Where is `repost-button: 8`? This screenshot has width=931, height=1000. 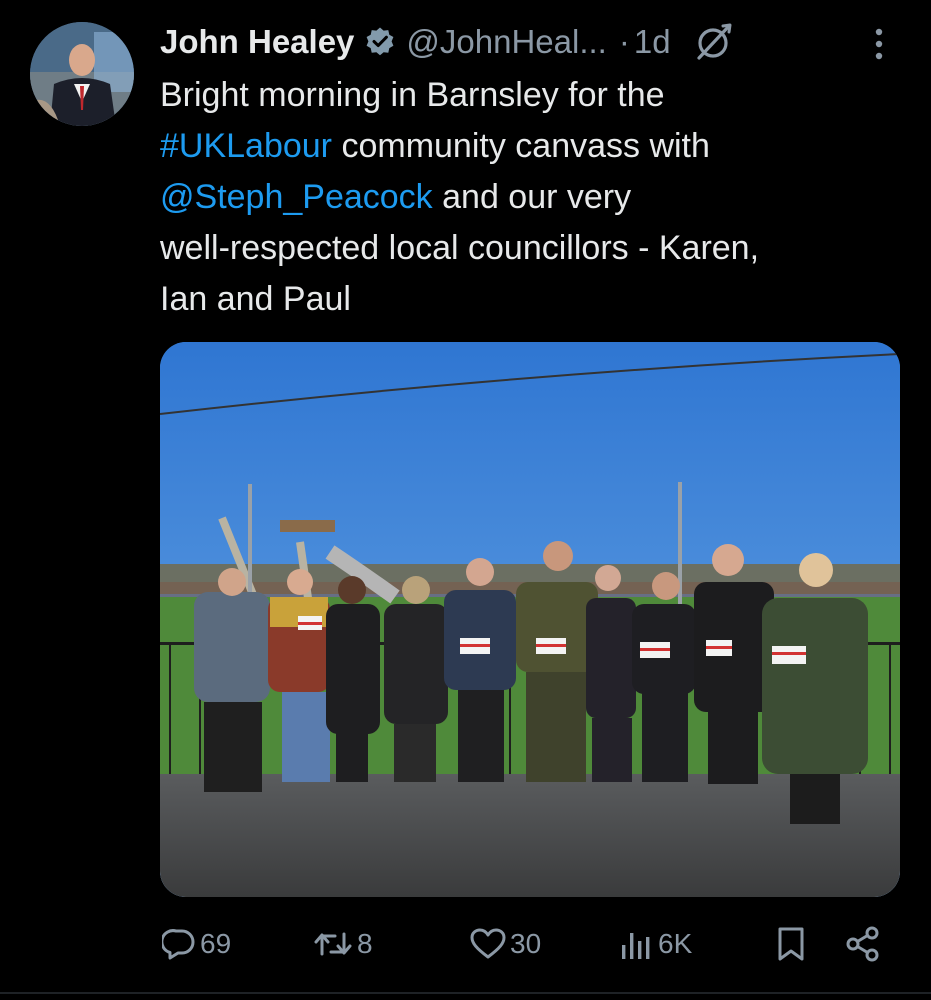 repost-button: 8 is located at coordinates (343, 944).